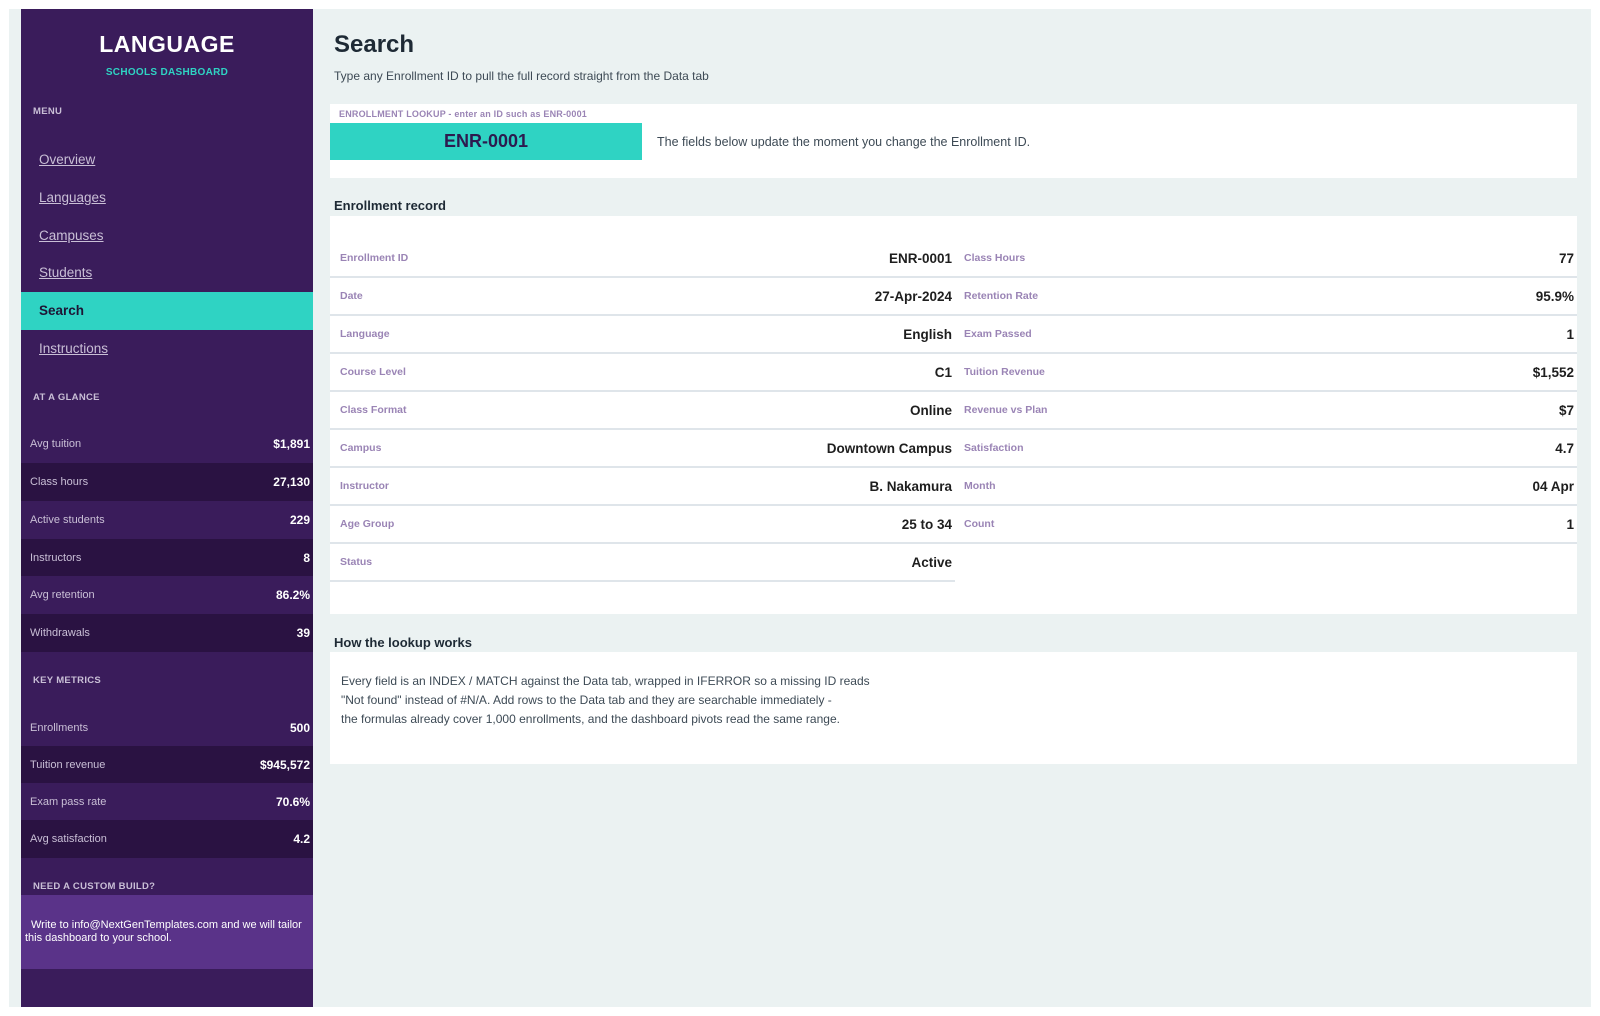 The height and width of the screenshot is (1016, 1600). I want to click on record-label: Count, so click(979, 524).